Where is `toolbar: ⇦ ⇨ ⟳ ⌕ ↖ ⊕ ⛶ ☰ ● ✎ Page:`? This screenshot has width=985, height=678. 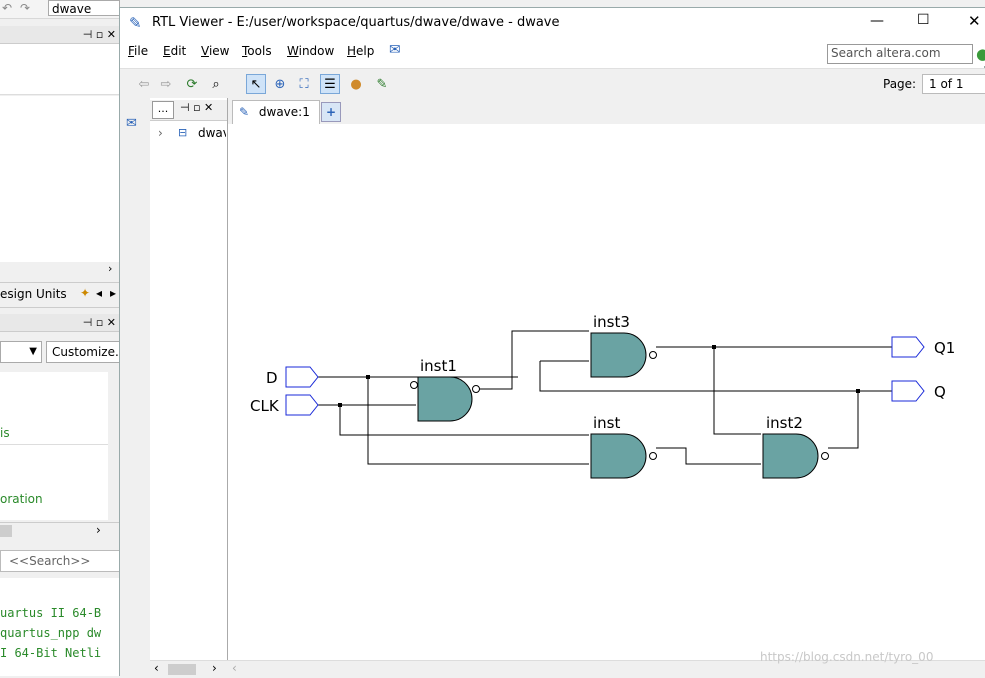 toolbar: ⇦ ⇨ ⟳ ⌕ ↖ ⊕ ⛶ ☰ ● ✎ Page: is located at coordinates (552, 84).